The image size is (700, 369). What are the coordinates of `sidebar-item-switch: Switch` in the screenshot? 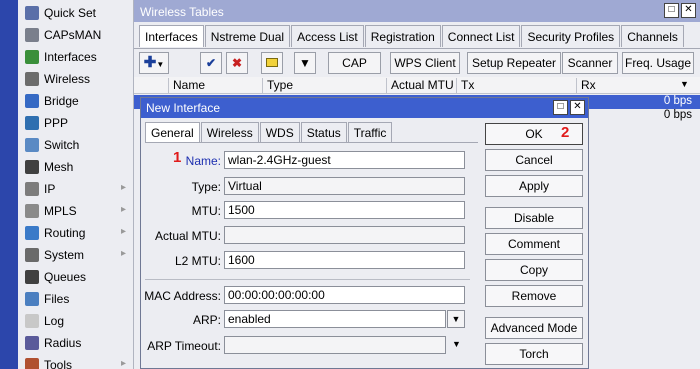 It's located at (76, 145).